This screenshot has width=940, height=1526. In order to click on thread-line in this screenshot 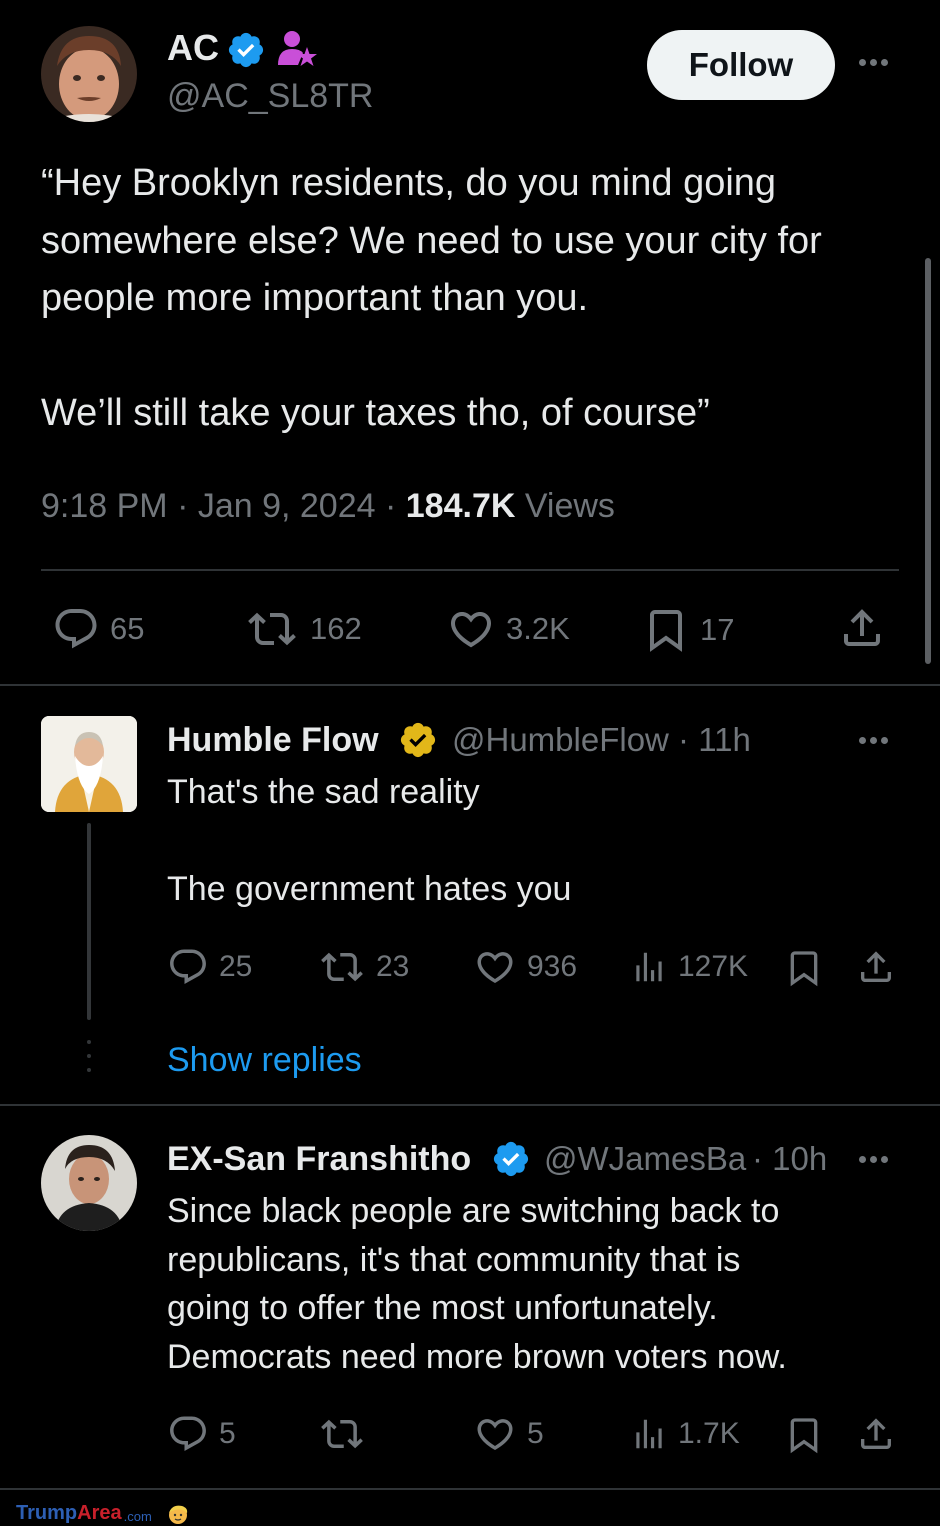, I will do `click(89, 921)`.